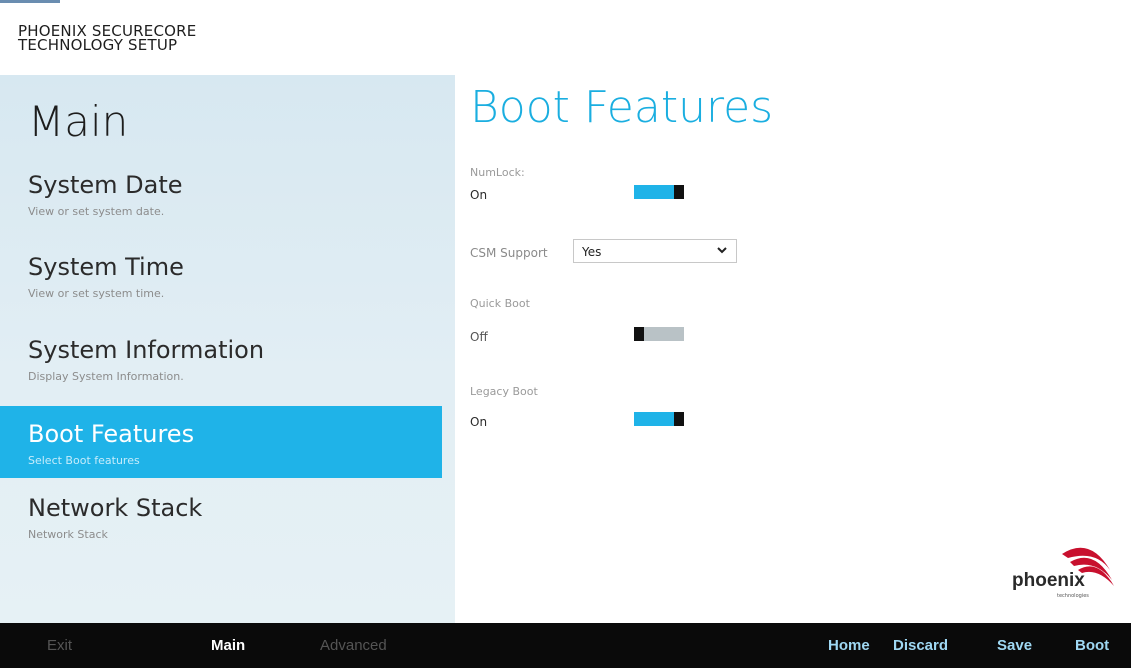  I want to click on sidebar-item-label: System Date, so click(105, 185).